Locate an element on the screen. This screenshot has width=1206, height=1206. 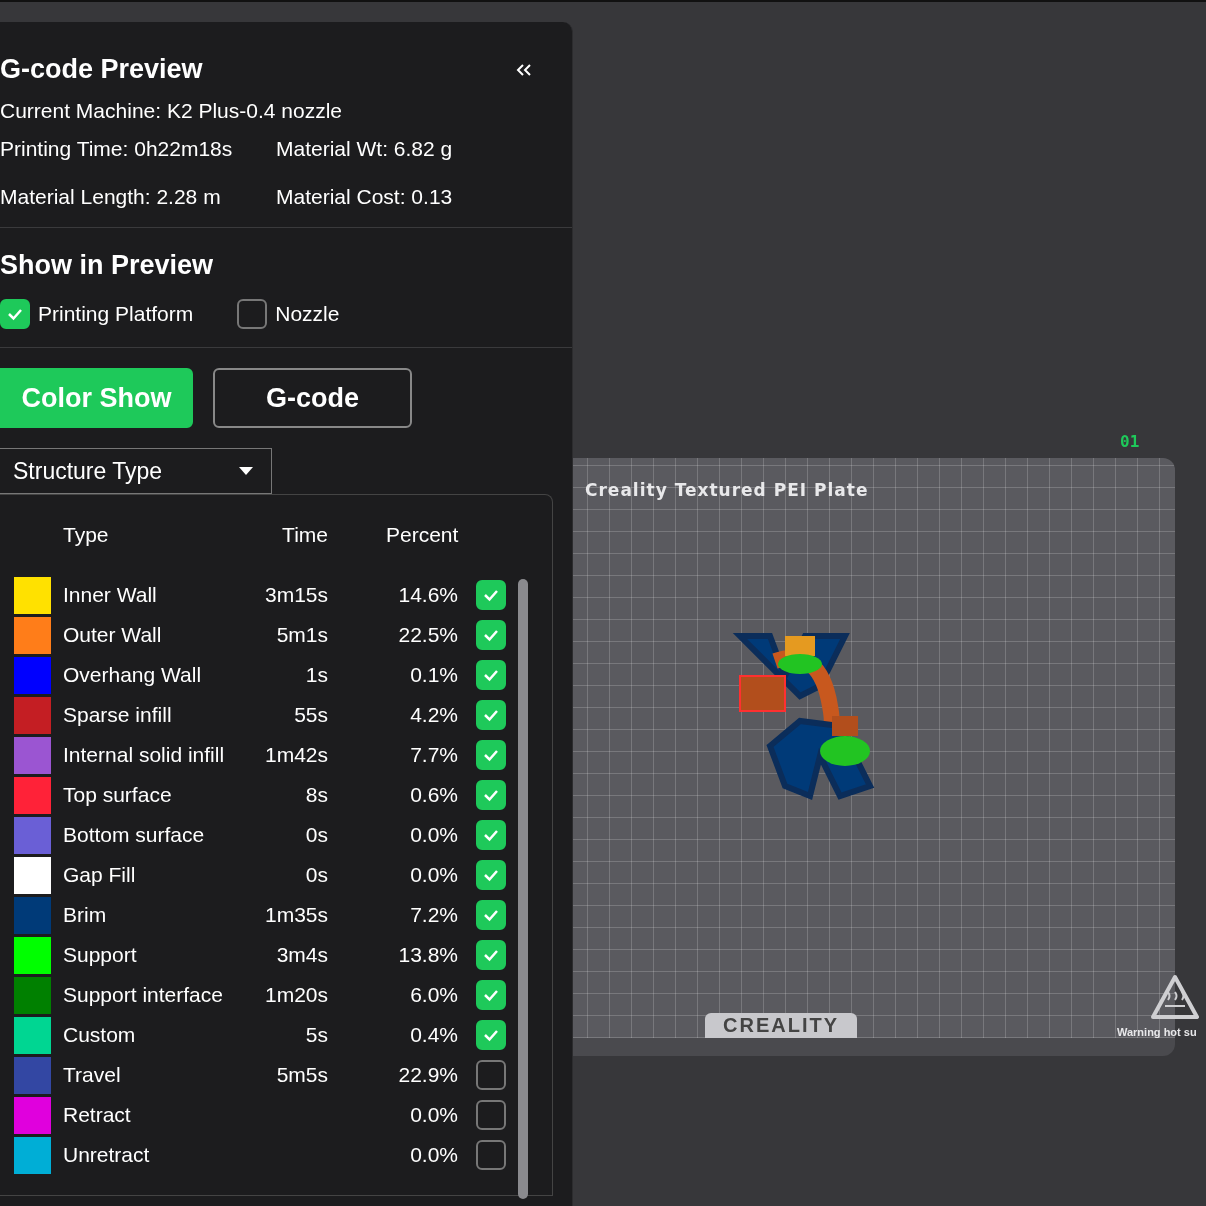
type-name: Unretract is located at coordinates (107, 1155).